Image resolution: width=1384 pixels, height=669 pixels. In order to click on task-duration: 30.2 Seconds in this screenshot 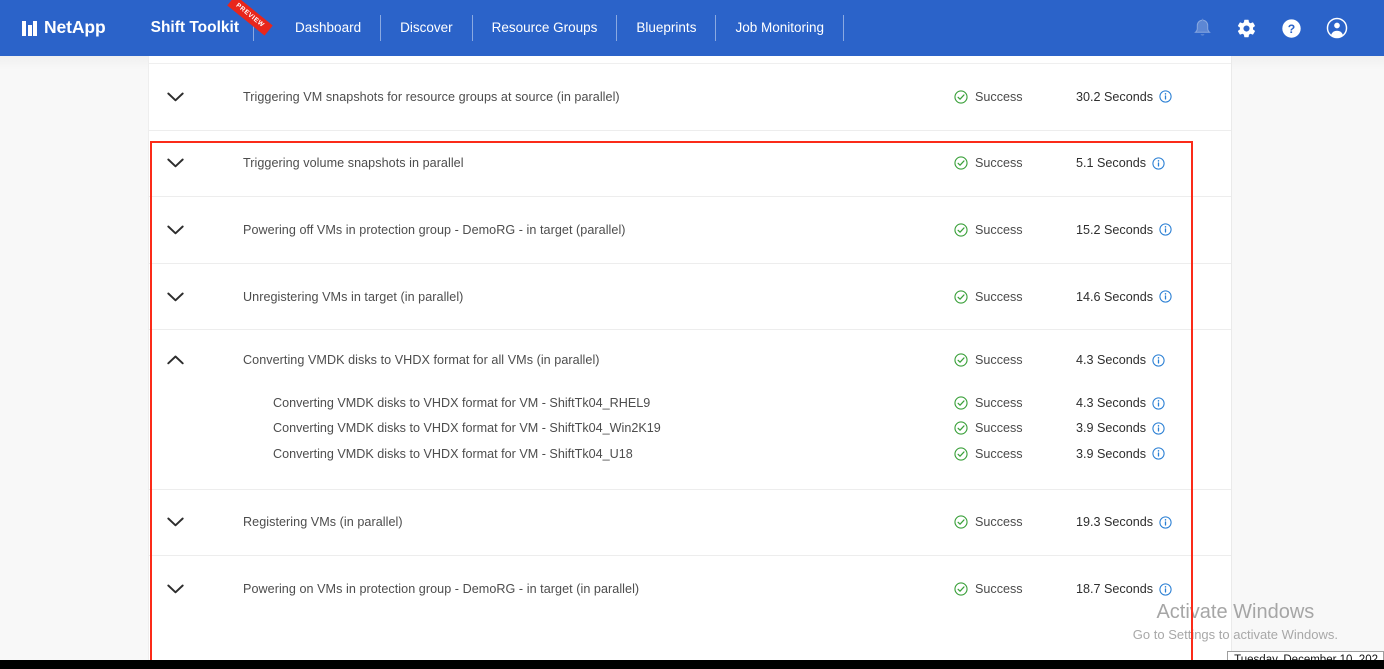, I will do `click(1124, 97)`.